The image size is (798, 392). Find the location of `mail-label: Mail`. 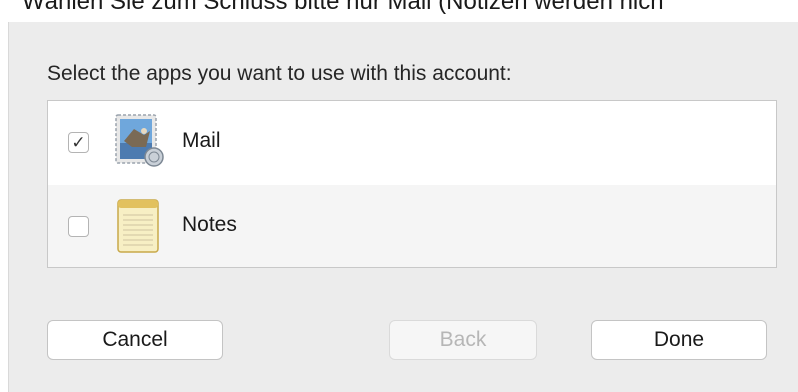

mail-label: Mail is located at coordinates (201, 140).